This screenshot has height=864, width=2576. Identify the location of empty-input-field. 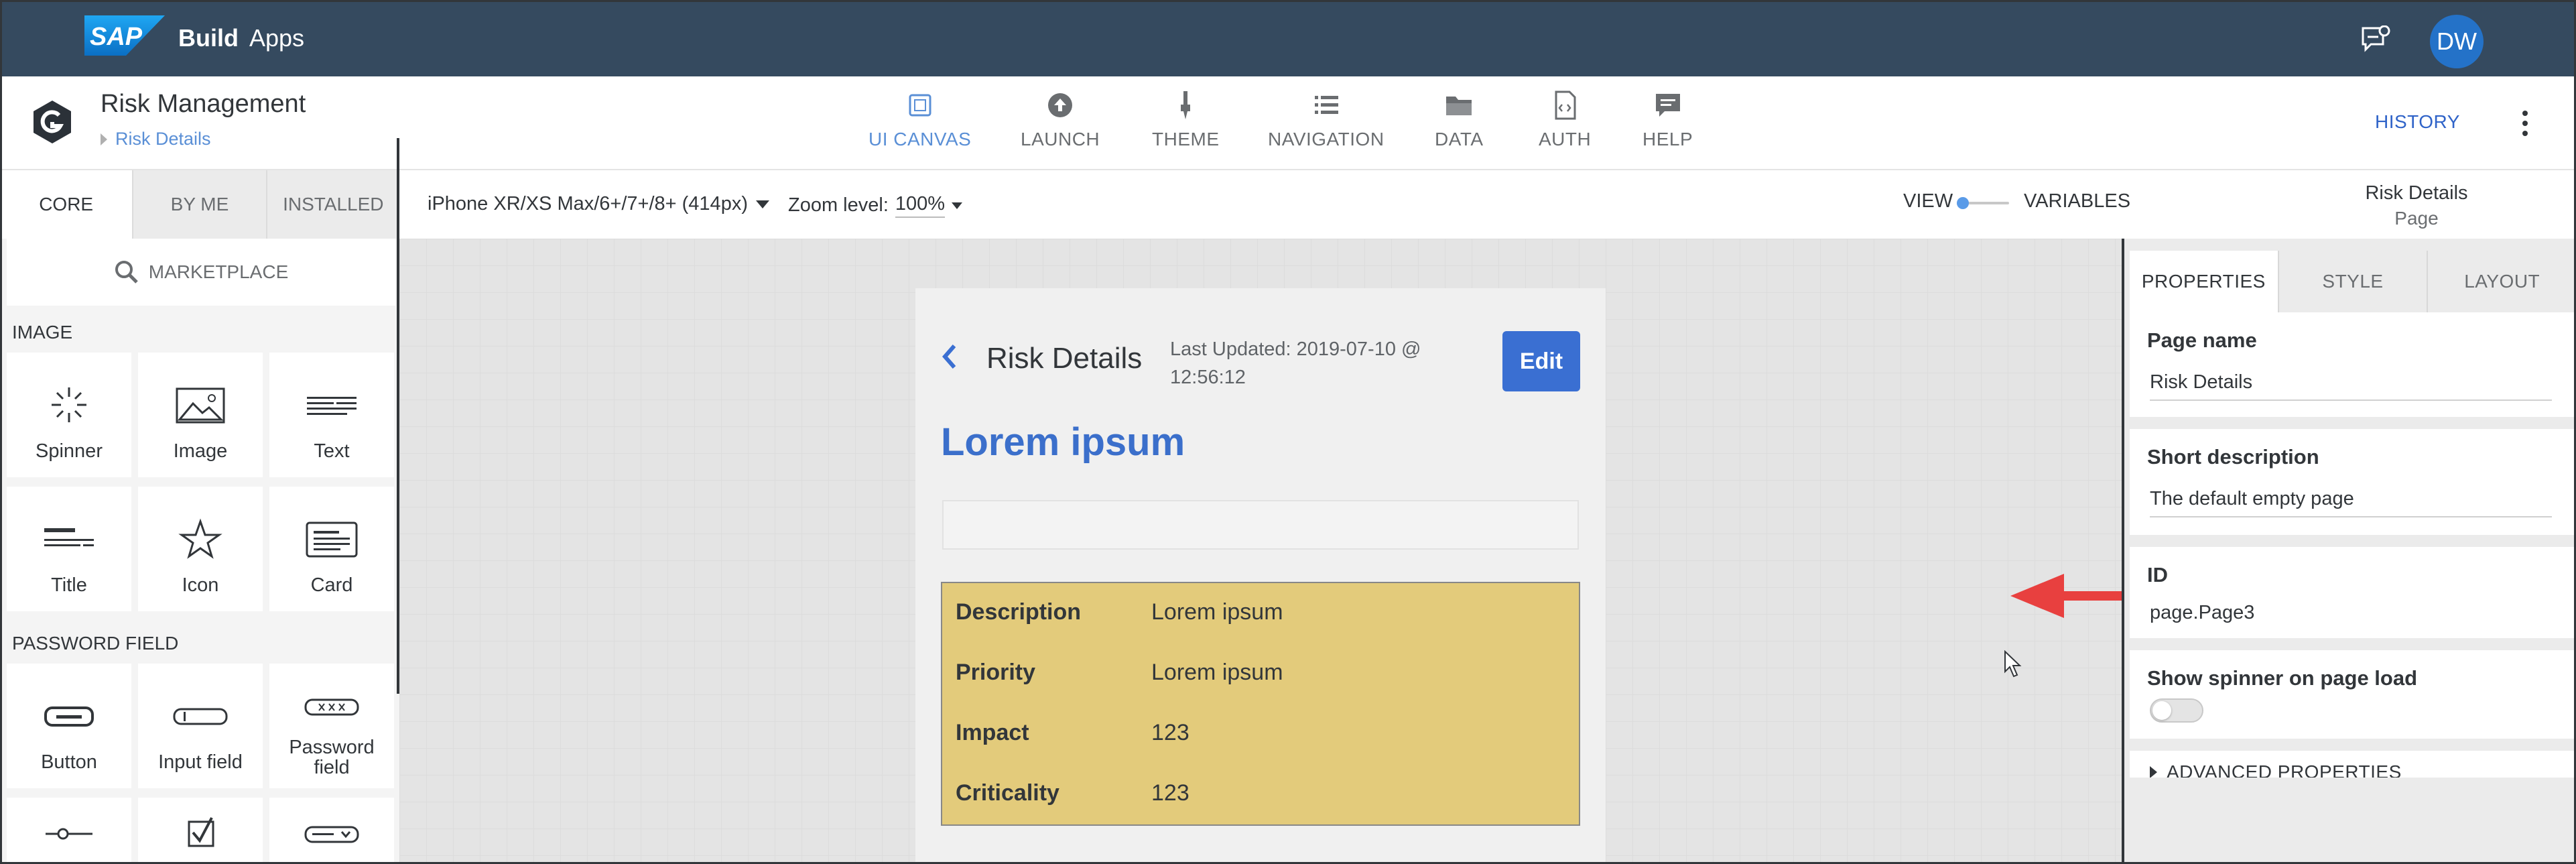
(1260, 525).